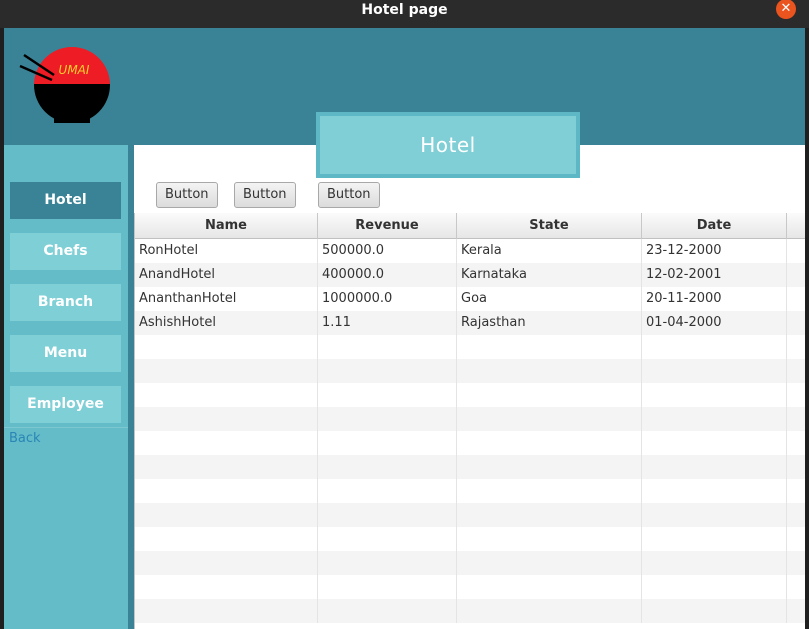  I want to click on close-icon: ✕, so click(786, 9).